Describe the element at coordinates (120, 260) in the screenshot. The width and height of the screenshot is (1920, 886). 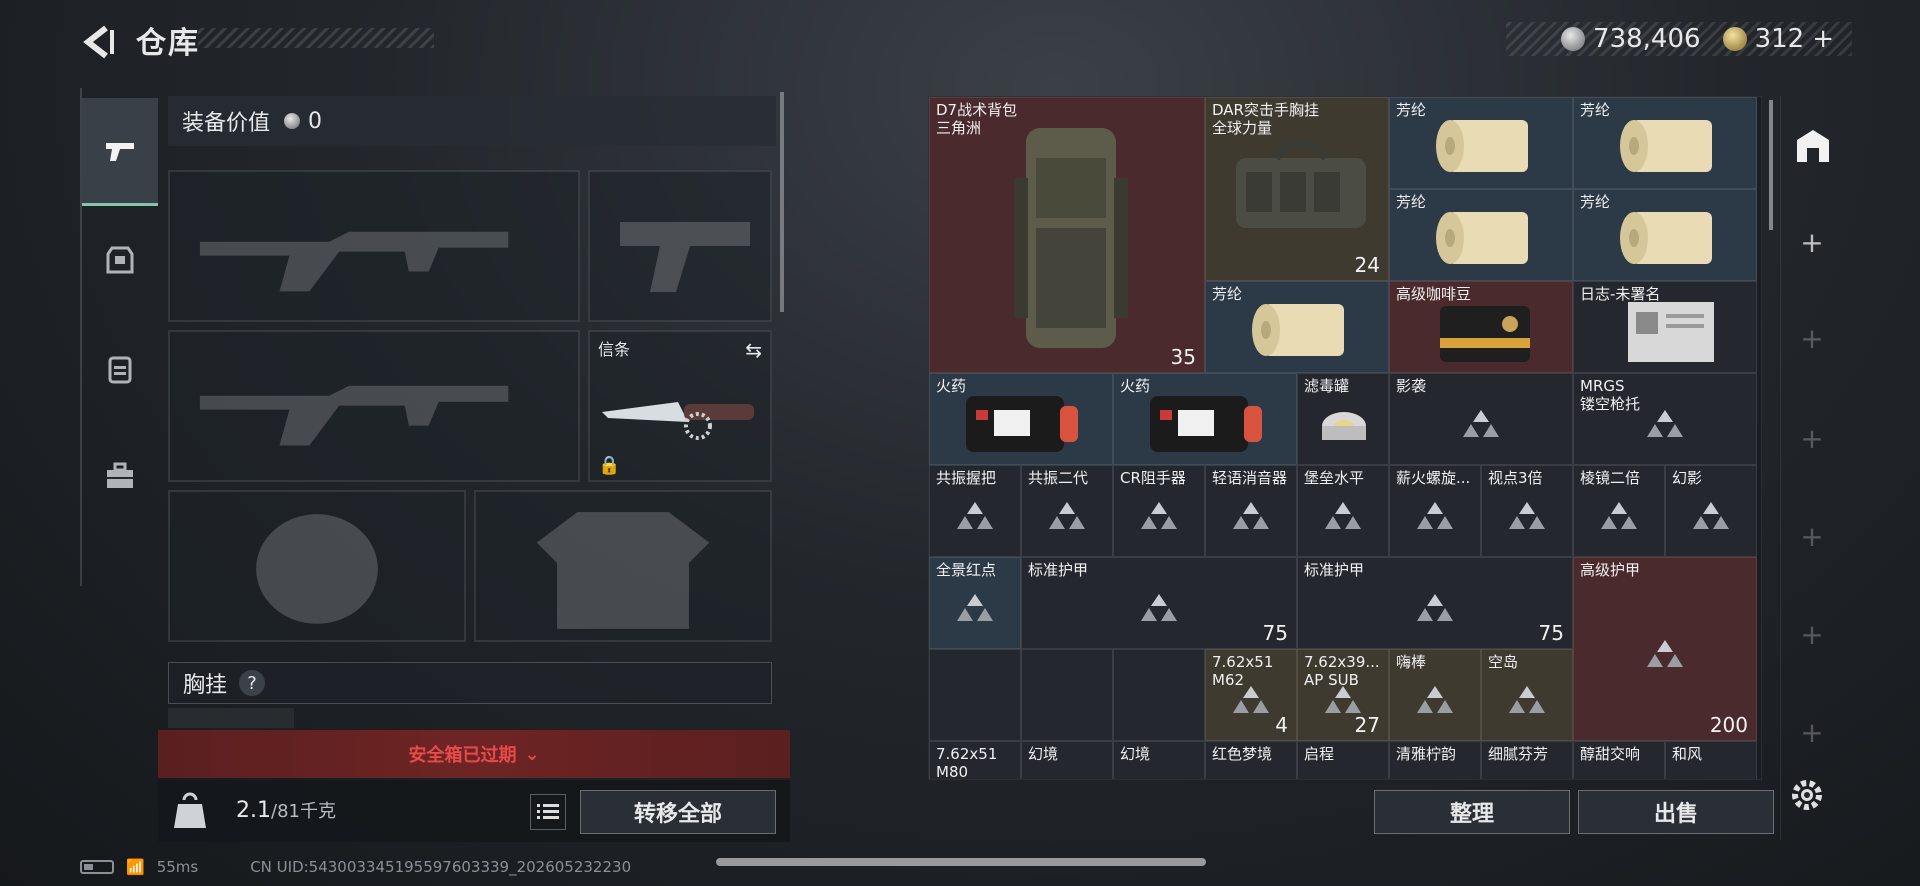
I see `tab-armor` at that location.